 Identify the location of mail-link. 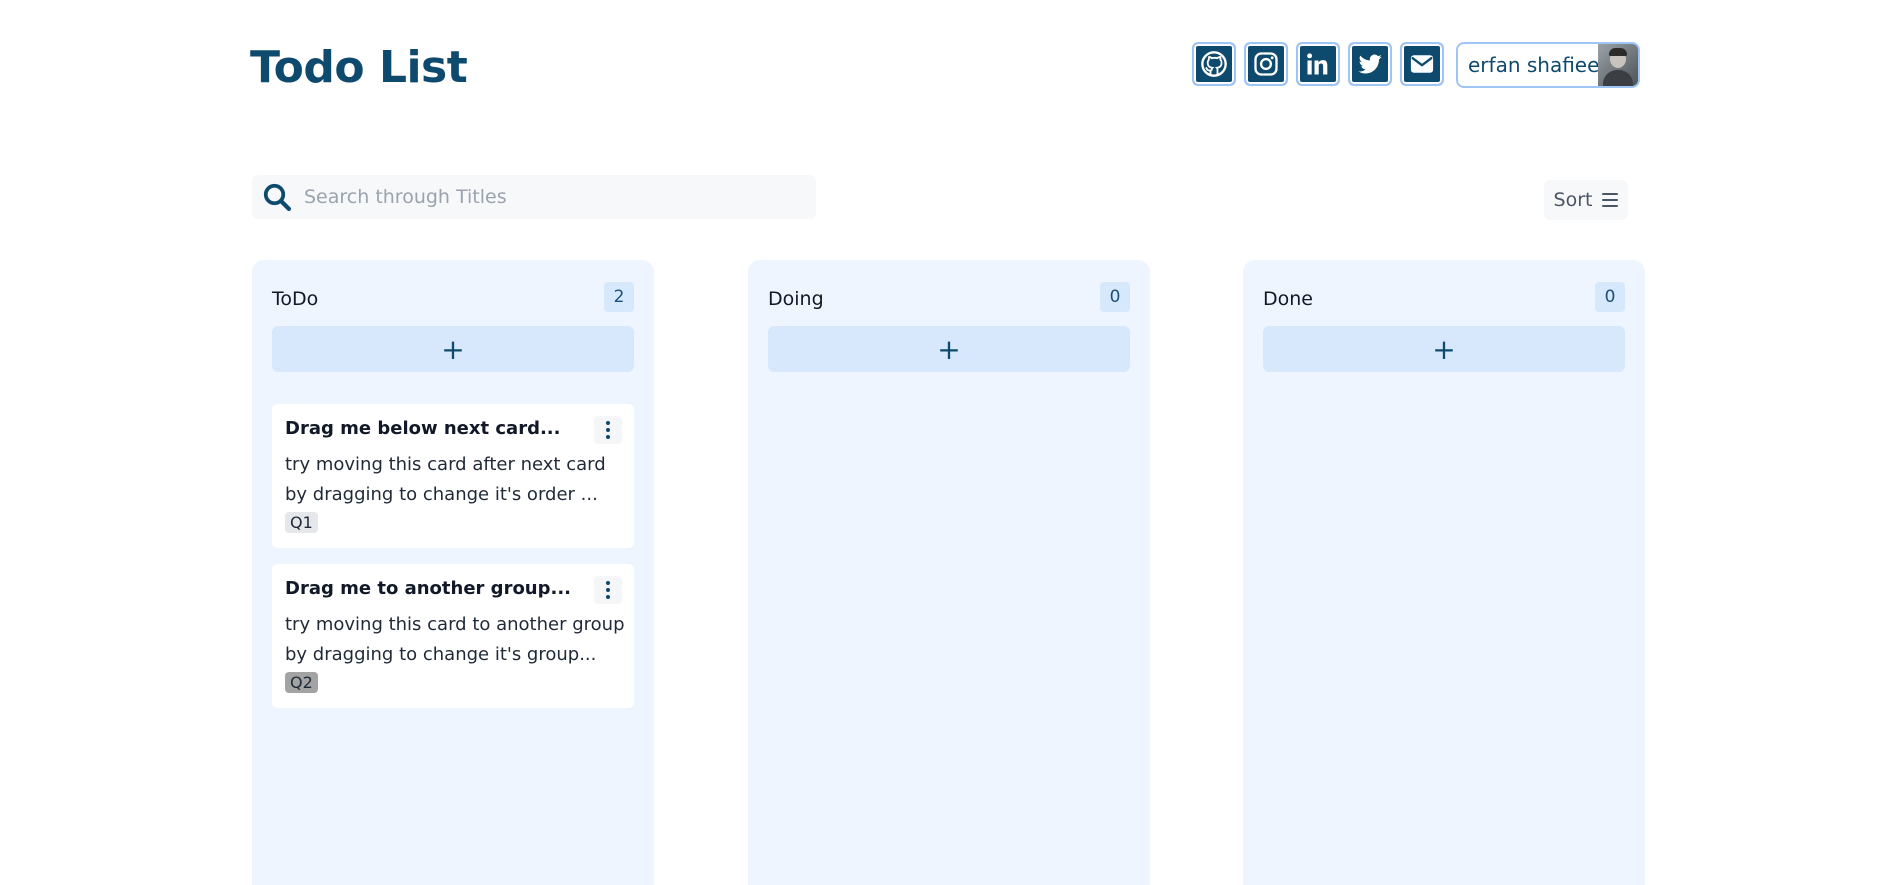
(1422, 64).